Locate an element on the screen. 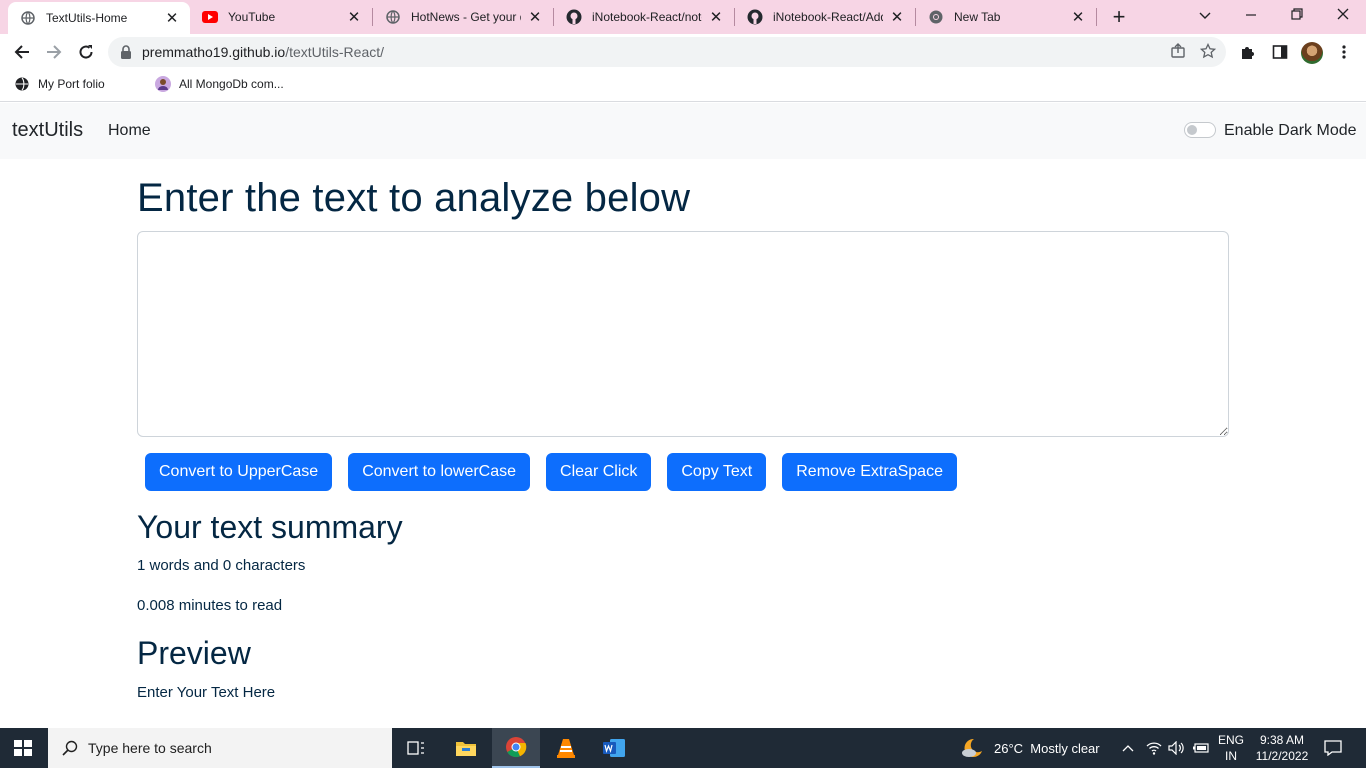 The image size is (1366, 768). word-icon is located at coordinates (614, 748).